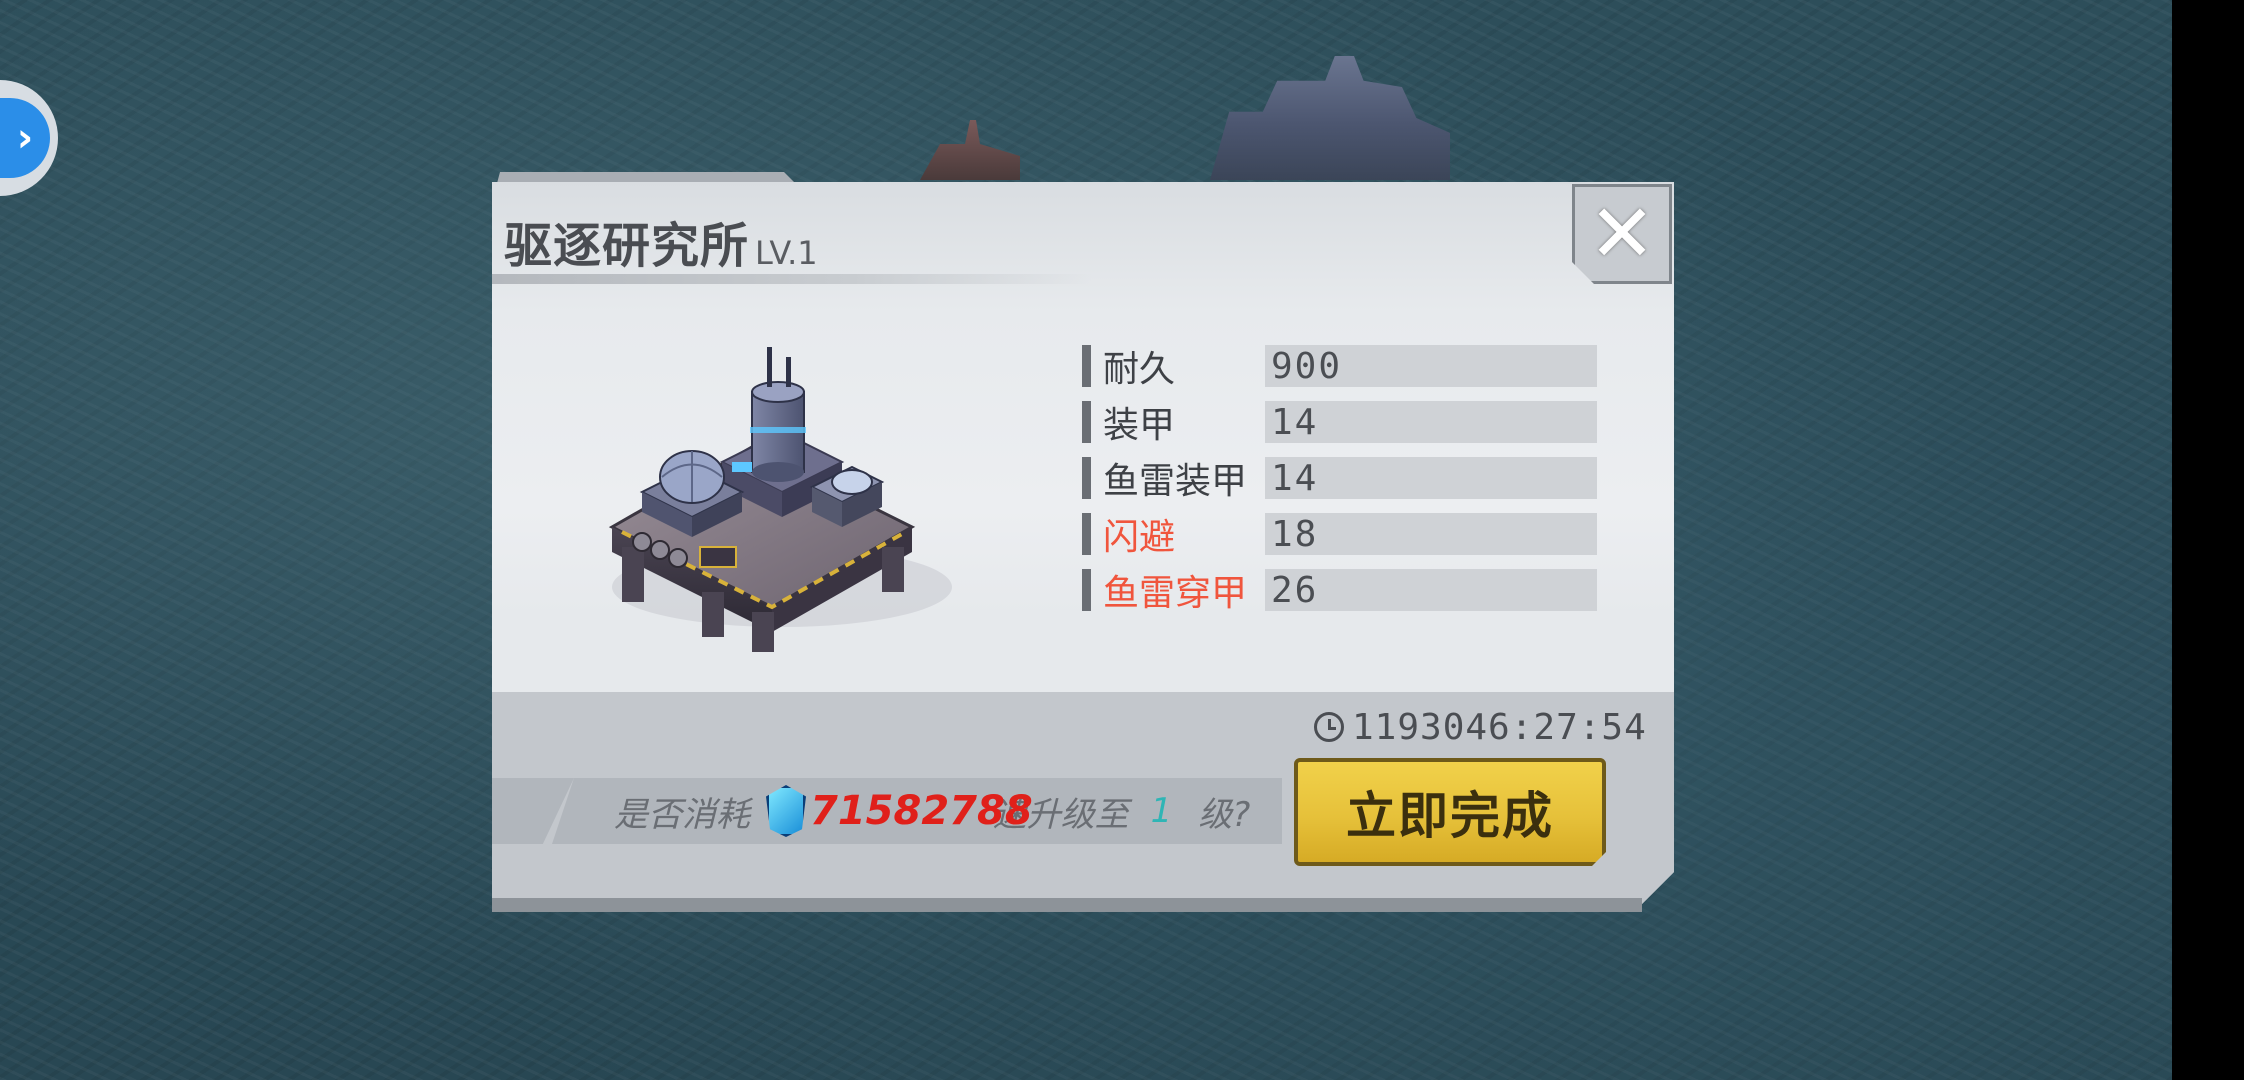 This screenshot has width=2244, height=1080. I want to click on upgrade-timer: 1193046:27:54, so click(1480, 727).